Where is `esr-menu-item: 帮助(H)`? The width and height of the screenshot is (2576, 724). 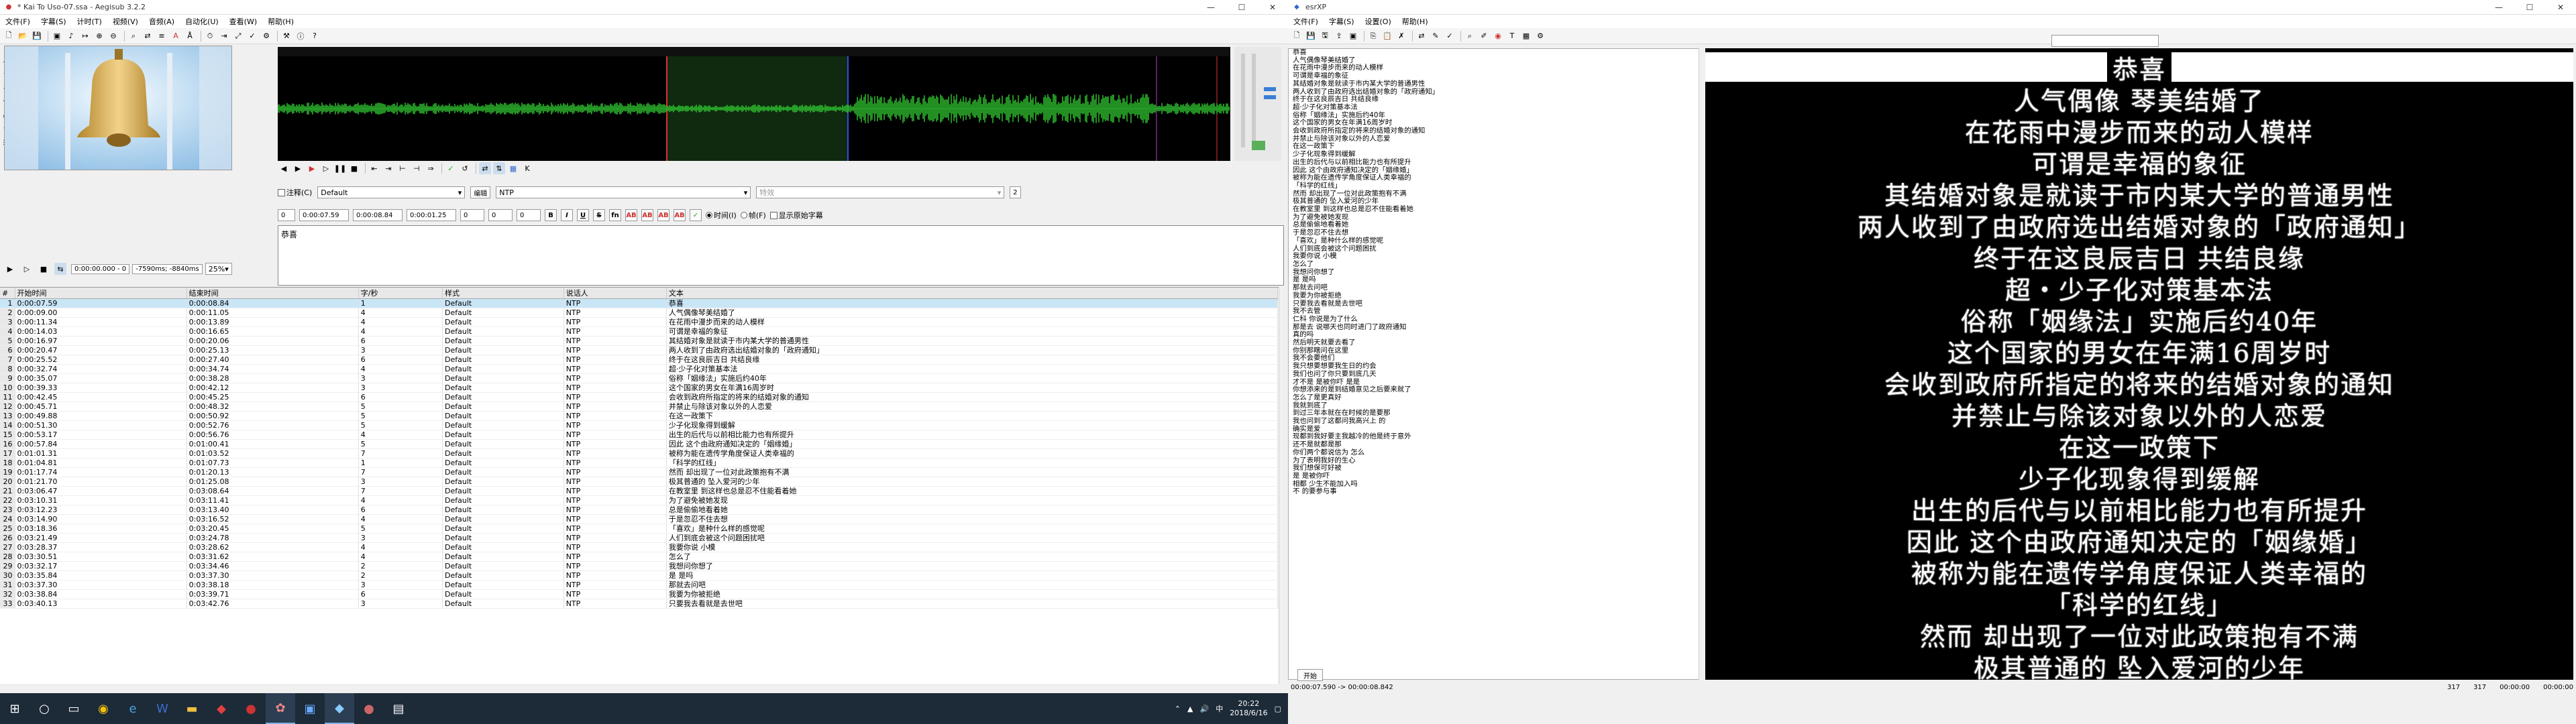
esr-menu-item: 帮助(H) is located at coordinates (1415, 21).